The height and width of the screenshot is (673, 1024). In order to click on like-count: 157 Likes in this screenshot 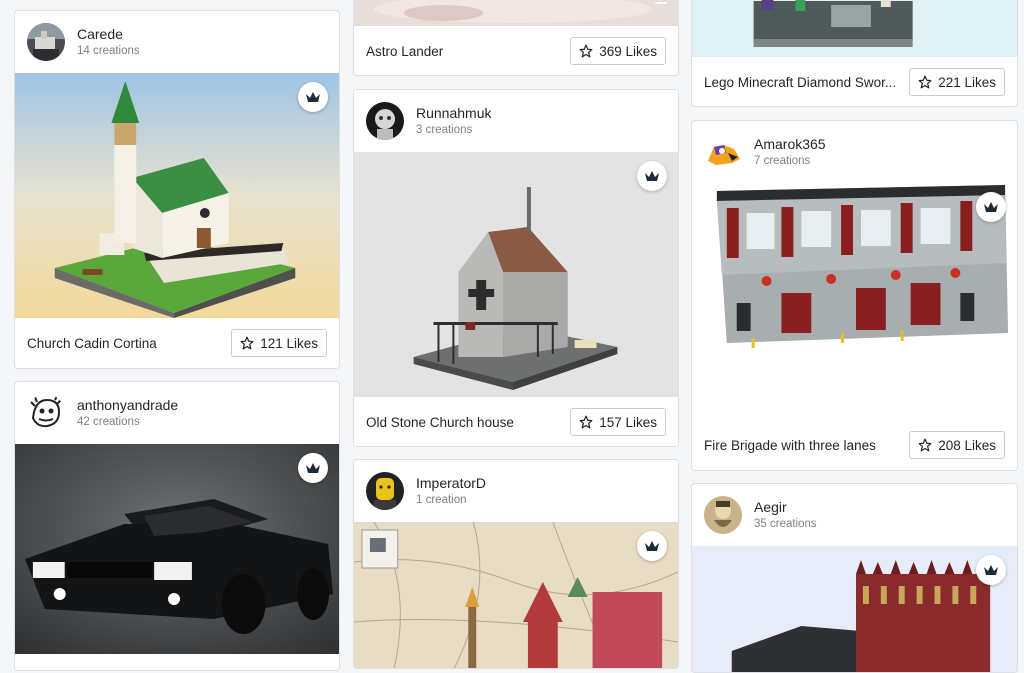, I will do `click(628, 422)`.